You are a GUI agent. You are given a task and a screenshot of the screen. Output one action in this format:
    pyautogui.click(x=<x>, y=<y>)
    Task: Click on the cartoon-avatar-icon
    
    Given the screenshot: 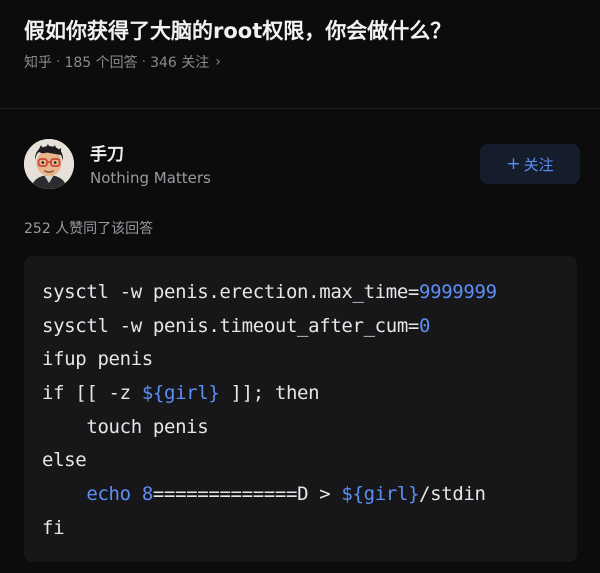 What is the action you would take?
    pyautogui.click(x=49, y=164)
    